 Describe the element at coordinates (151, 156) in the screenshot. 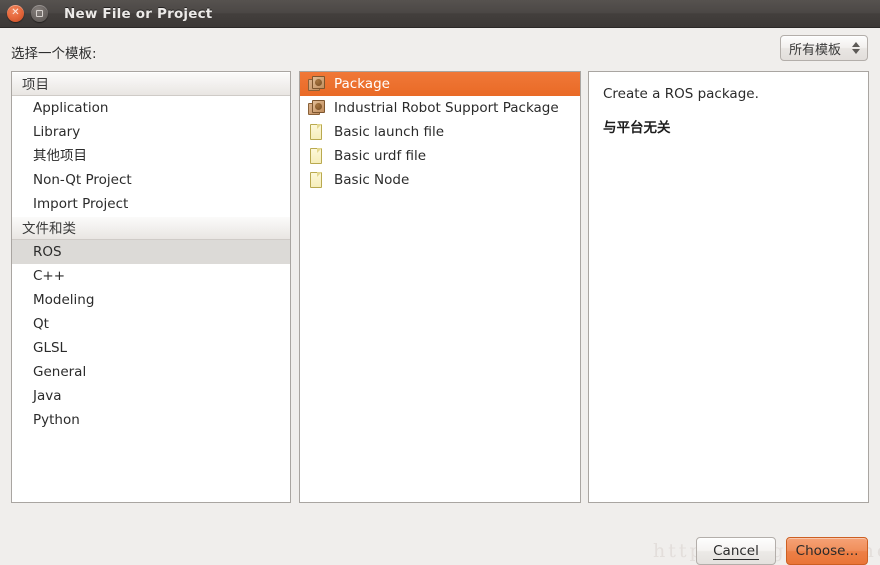

I see `category-item: 其他项目` at that location.